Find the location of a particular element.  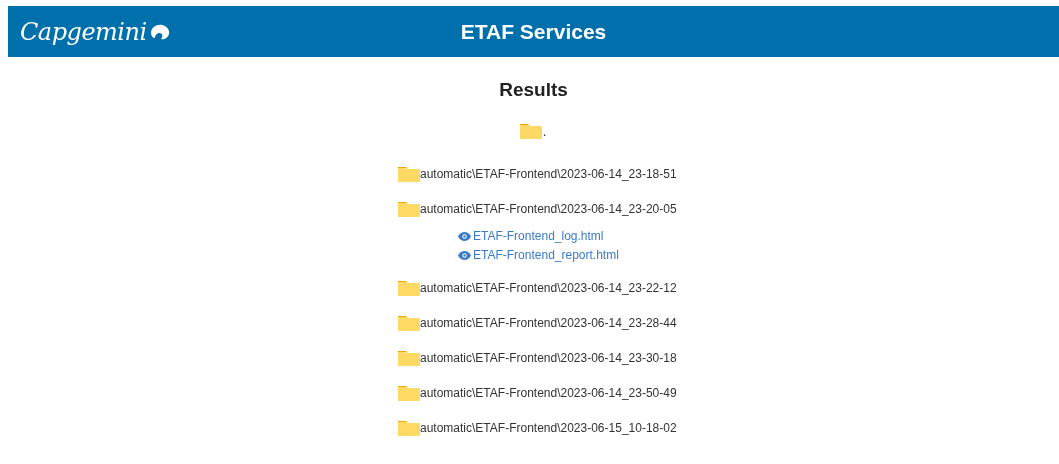

folder-item: automatic\ETAF-Frontend\2023-06-14_23-20-05 is located at coordinates (537, 208).